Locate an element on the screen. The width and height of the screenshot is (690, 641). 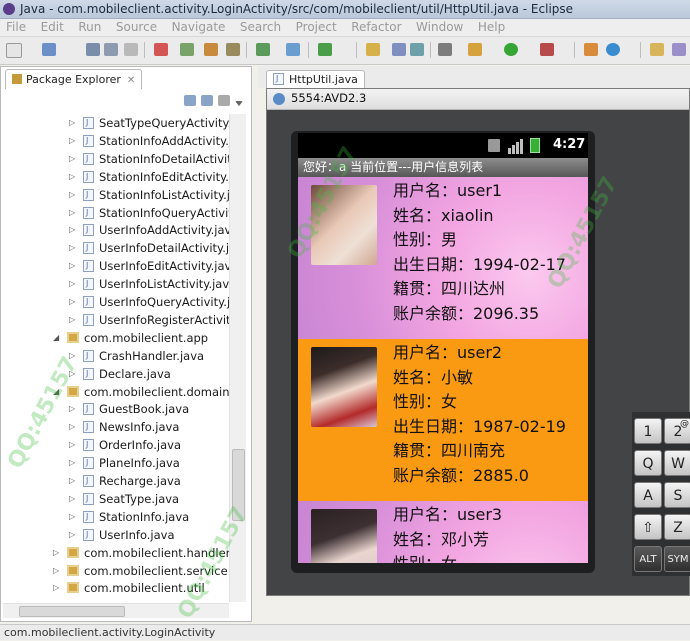
lint-icon is located at coordinates (211, 49).